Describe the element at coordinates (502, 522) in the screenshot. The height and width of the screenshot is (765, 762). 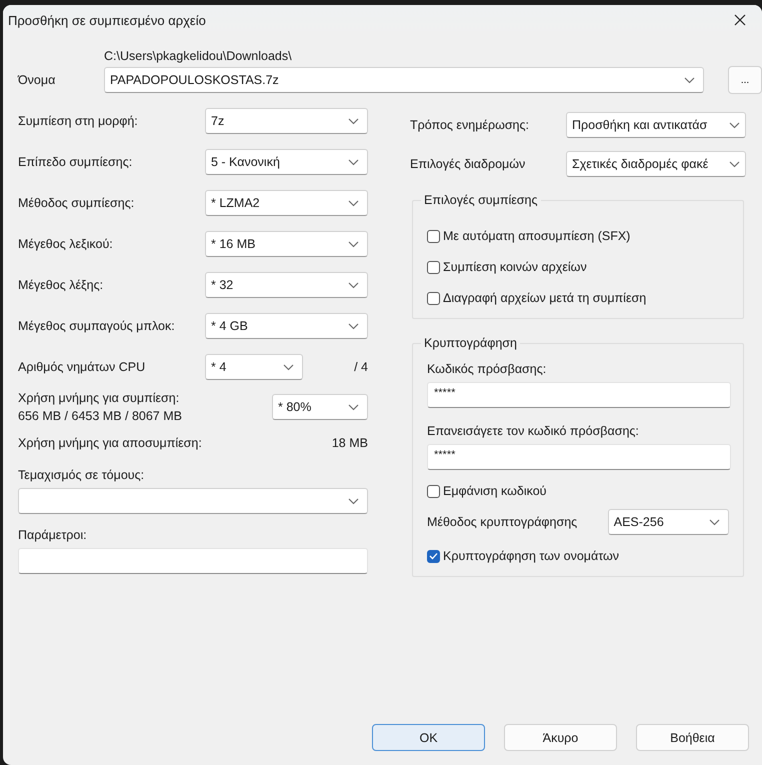
I see `field-label: Μέθοδος κρυπτογράφησης` at that location.